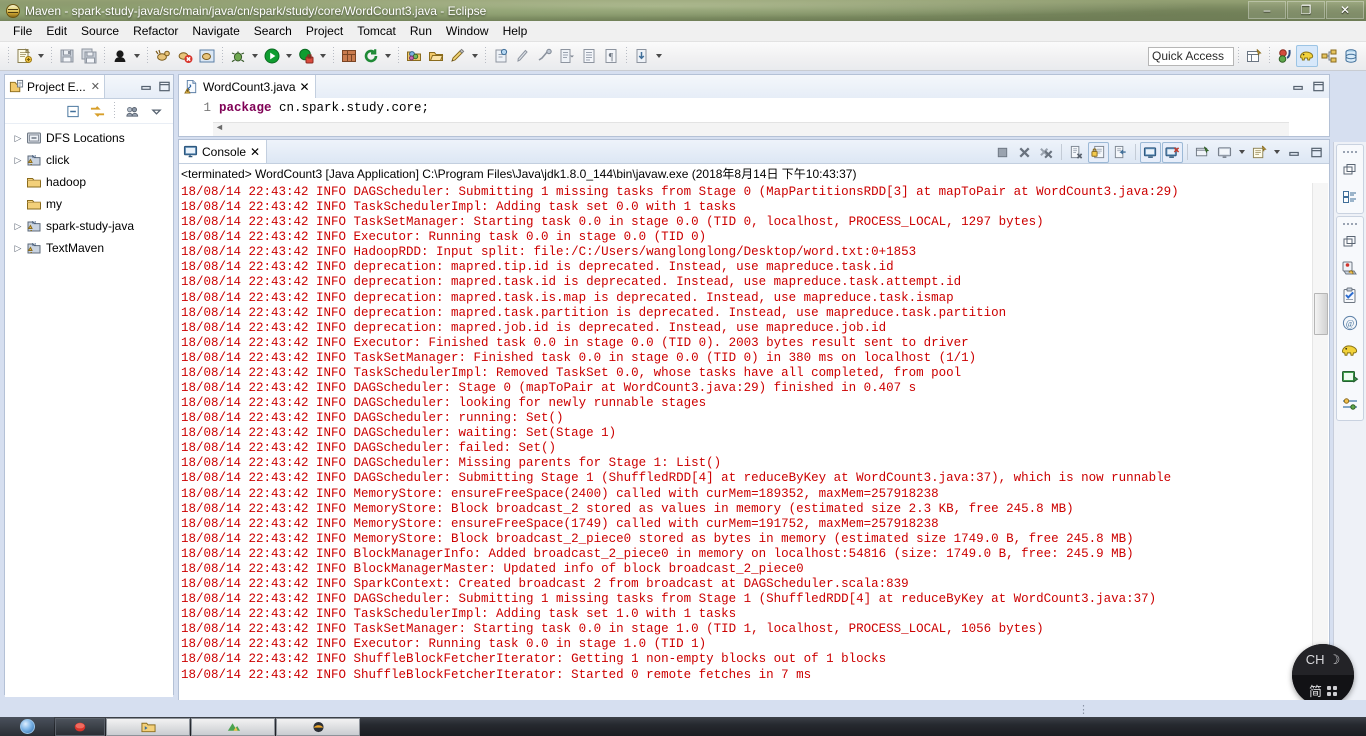 This screenshot has width=1366, height=736. Describe the element at coordinates (247, 86) in the screenshot. I see `tab-wordcount3-java: WordCount3.java ✕` at that location.